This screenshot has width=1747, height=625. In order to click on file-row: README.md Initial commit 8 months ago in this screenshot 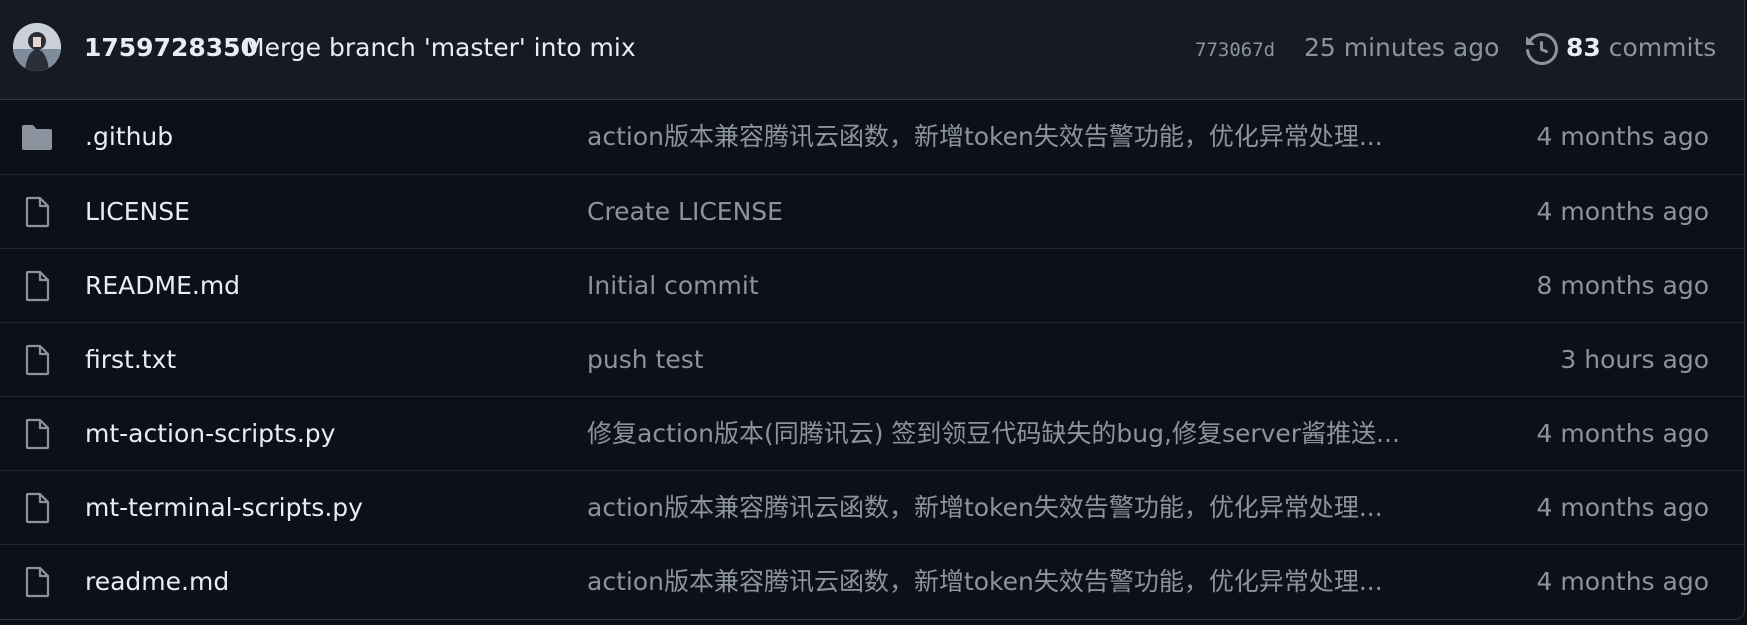, I will do `click(872, 285)`.